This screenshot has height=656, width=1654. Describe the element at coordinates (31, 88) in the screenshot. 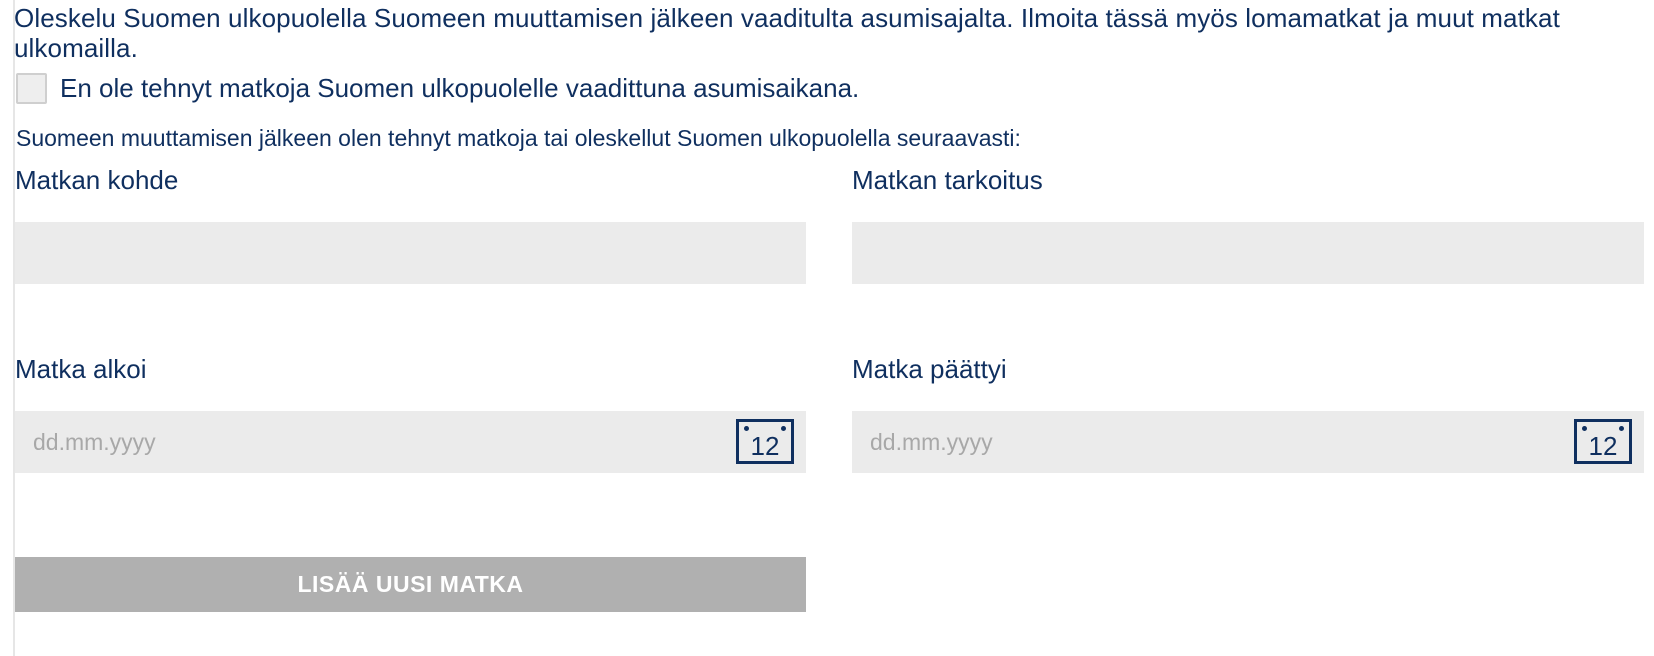

I see `no-trips-checkbox` at that location.